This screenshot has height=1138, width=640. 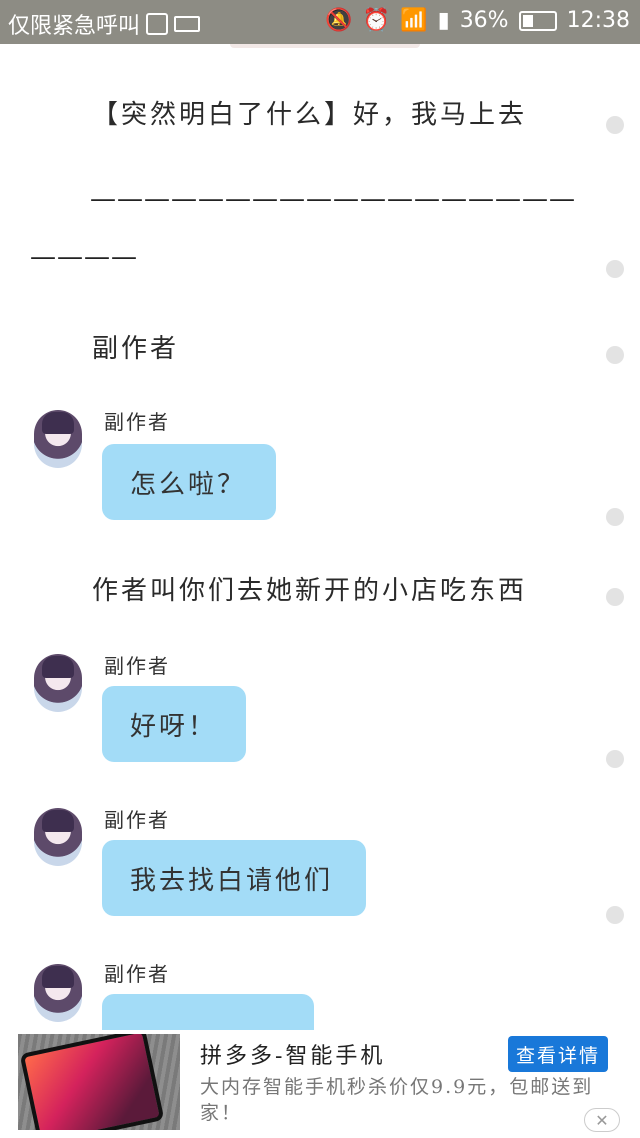 I want to click on ad-image, so click(x=99, y=1082).